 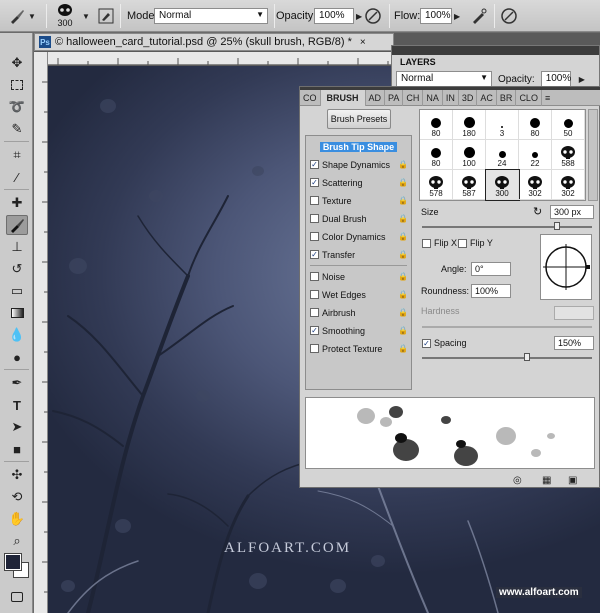 I want to click on layer-blend-mode-select: Normal ▼, so click(x=444, y=79).